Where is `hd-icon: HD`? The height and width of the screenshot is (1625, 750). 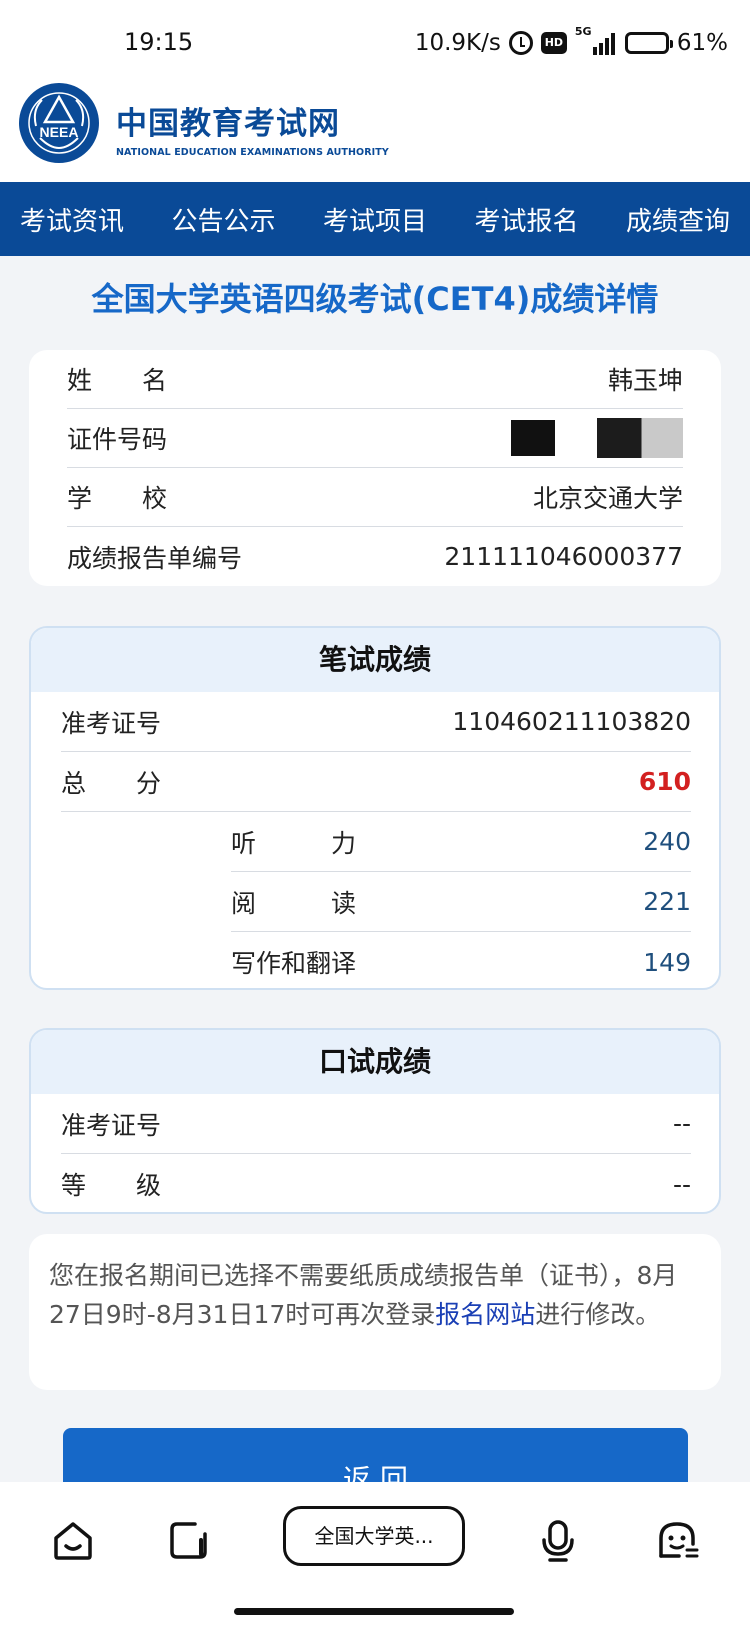 hd-icon: HD is located at coordinates (553, 43).